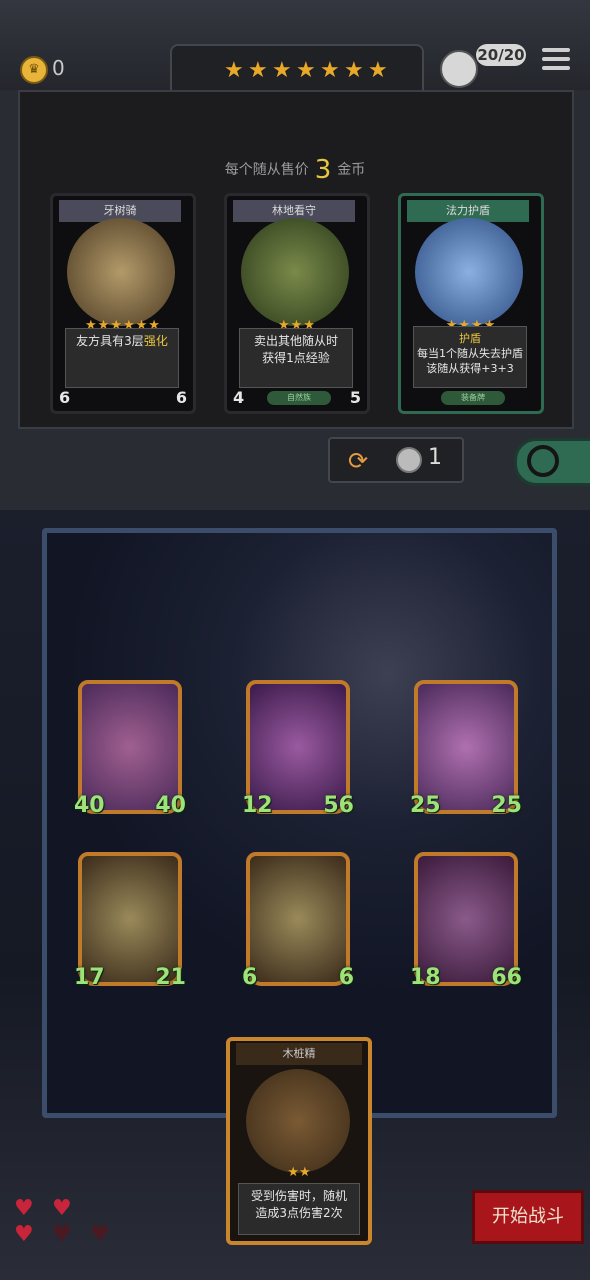  Describe the element at coordinates (459, 69) in the screenshot. I see `player-avatar` at that location.